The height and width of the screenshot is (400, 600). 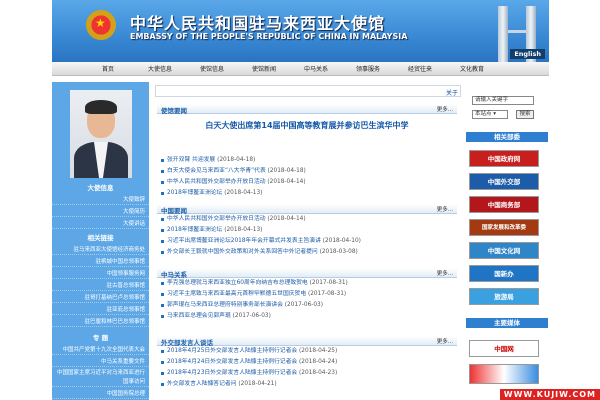 I want to click on ambassador-info-heading: 大使信息, so click(x=100, y=188).